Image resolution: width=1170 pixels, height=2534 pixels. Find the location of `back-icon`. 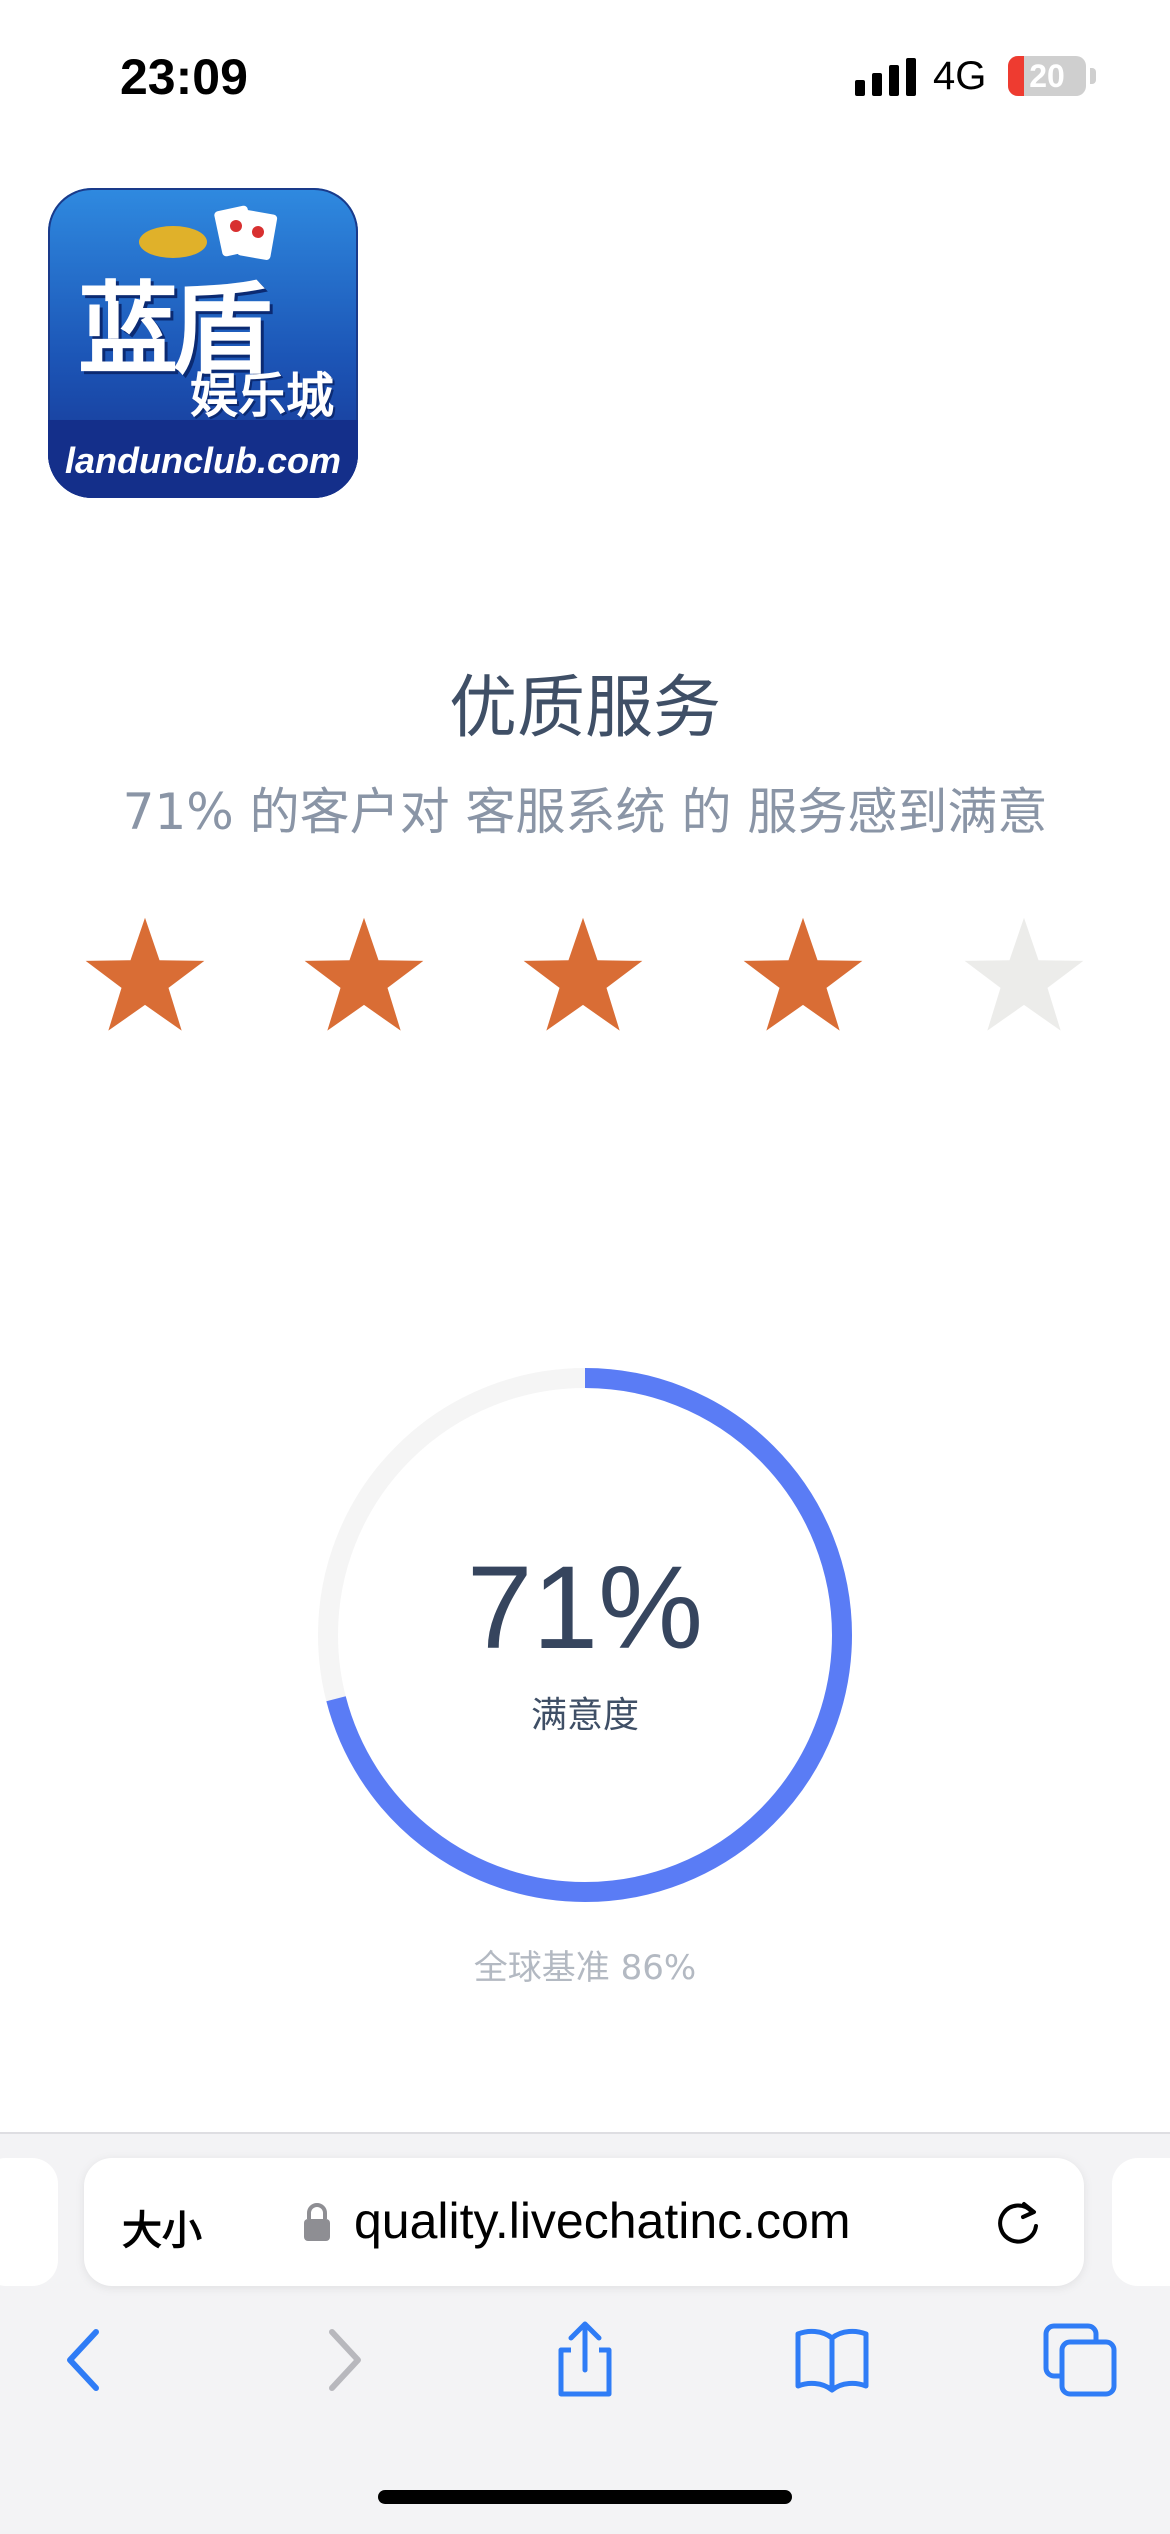

back-icon is located at coordinates (88, 2360).